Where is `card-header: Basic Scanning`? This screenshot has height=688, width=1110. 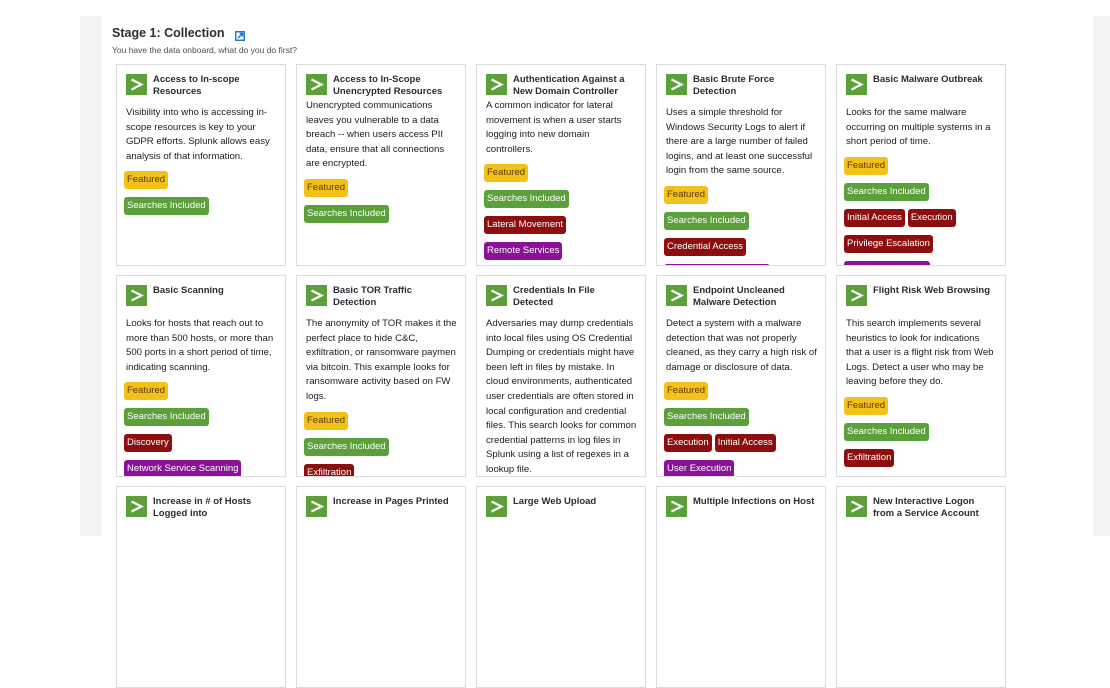
card-header: Basic Scanning is located at coordinates (205, 297).